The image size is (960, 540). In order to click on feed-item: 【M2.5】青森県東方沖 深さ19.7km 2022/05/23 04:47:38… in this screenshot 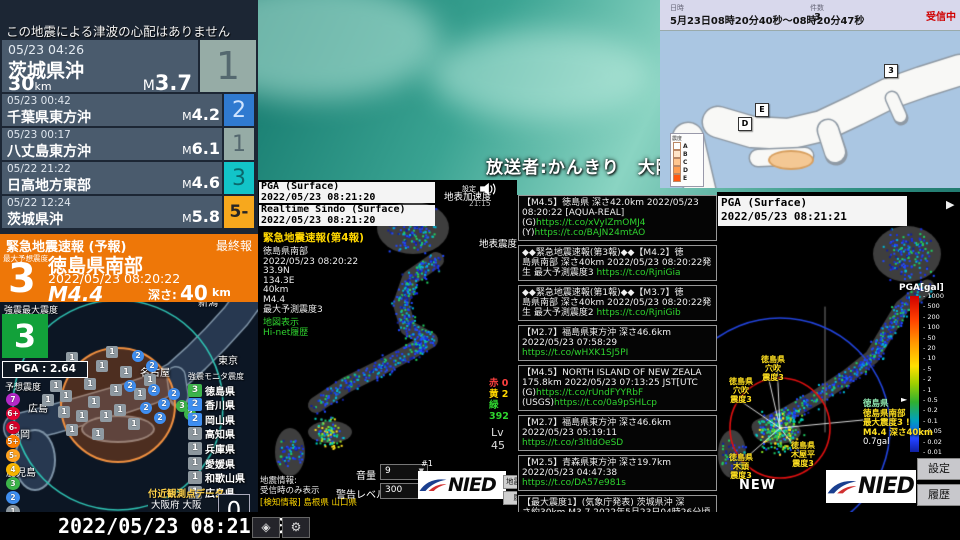, I will do `click(617, 473)`.